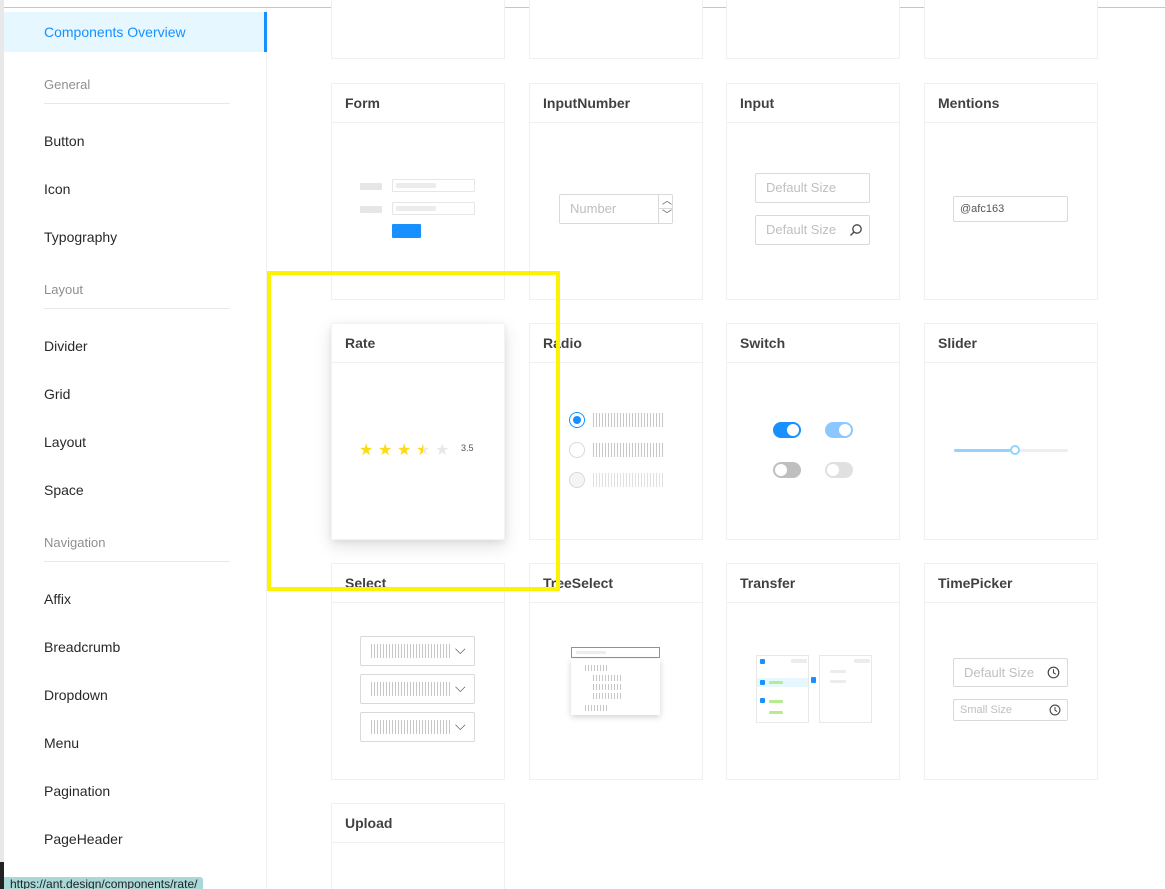  I want to click on sidebar-item-components-overview: Components Overview, so click(135, 32).